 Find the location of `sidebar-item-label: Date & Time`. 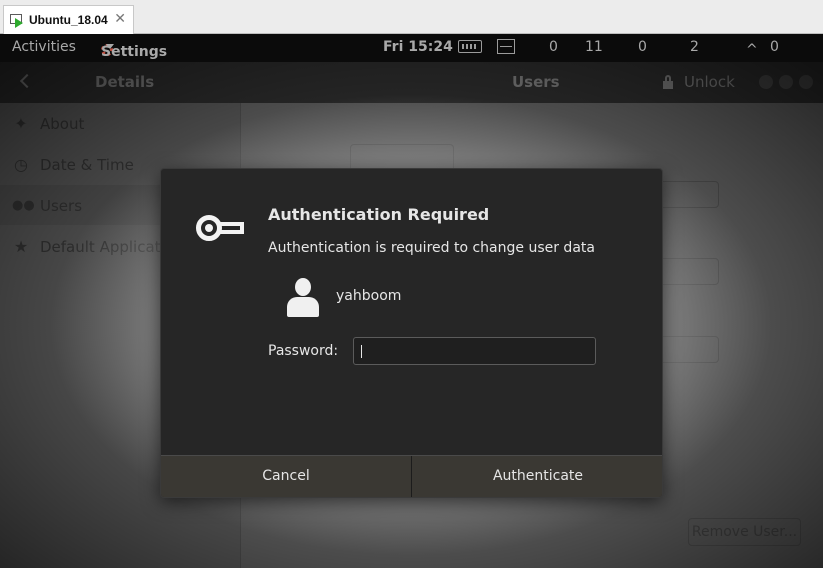

sidebar-item-label: Date & Time is located at coordinates (87, 165).